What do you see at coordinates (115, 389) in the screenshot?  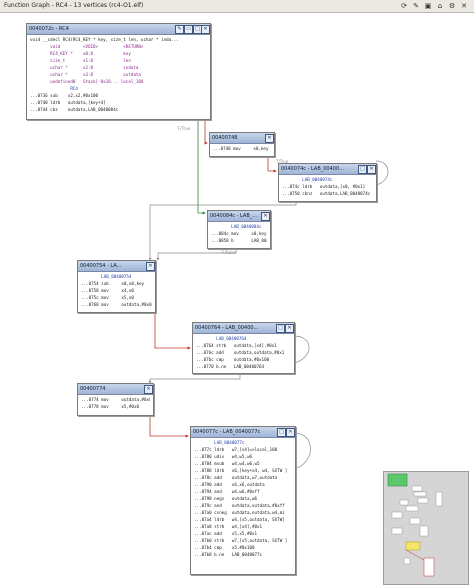 I see `node-774-header: 00400774 ✕` at bounding box center [115, 389].